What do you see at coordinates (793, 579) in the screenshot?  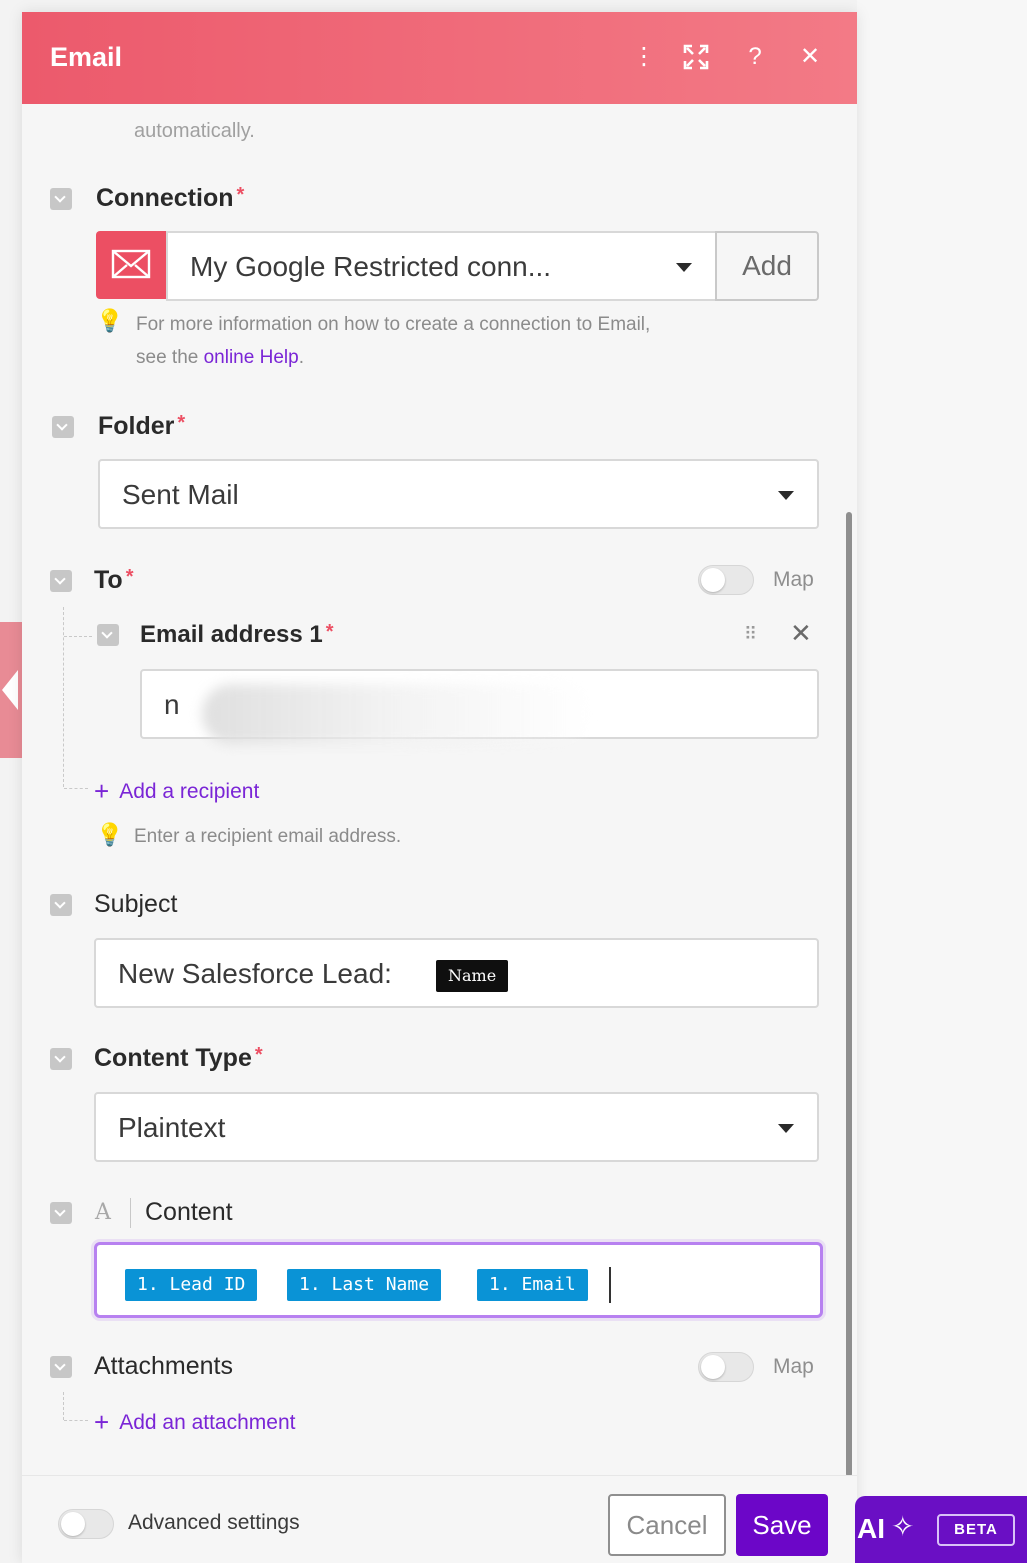 I see `to-map-label: Map` at bounding box center [793, 579].